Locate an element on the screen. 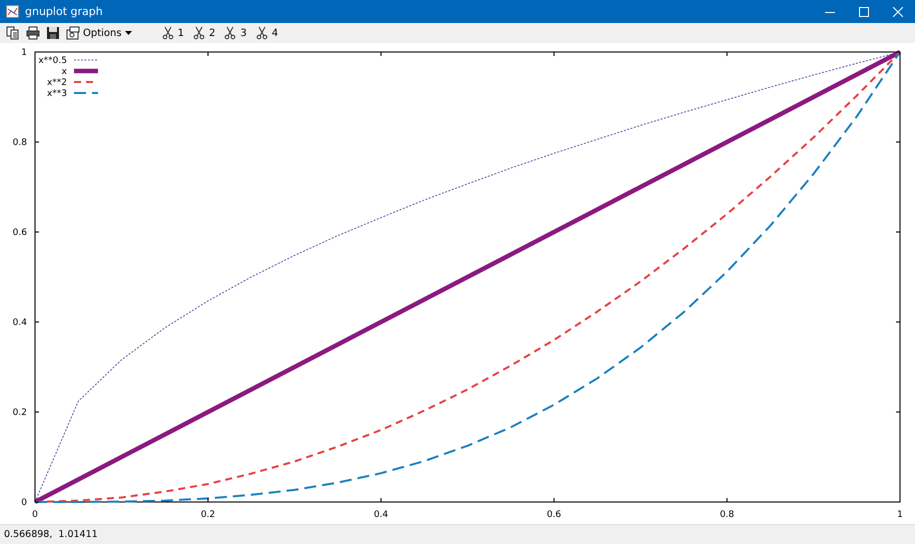 The width and height of the screenshot is (915, 544). copy-to-clipboard-button: 3 is located at coordinates (235, 33).